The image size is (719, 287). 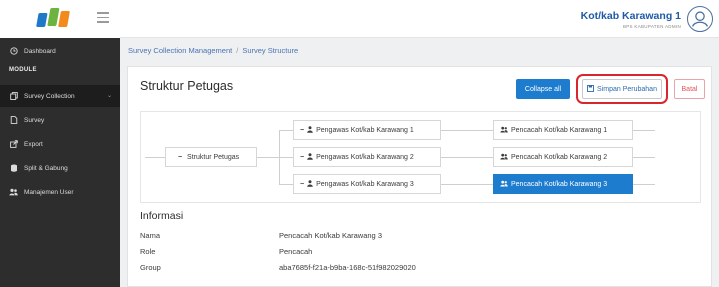 I want to click on sidebar-item-survey-collection: Survey Collection ⌄, so click(x=60, y=96).